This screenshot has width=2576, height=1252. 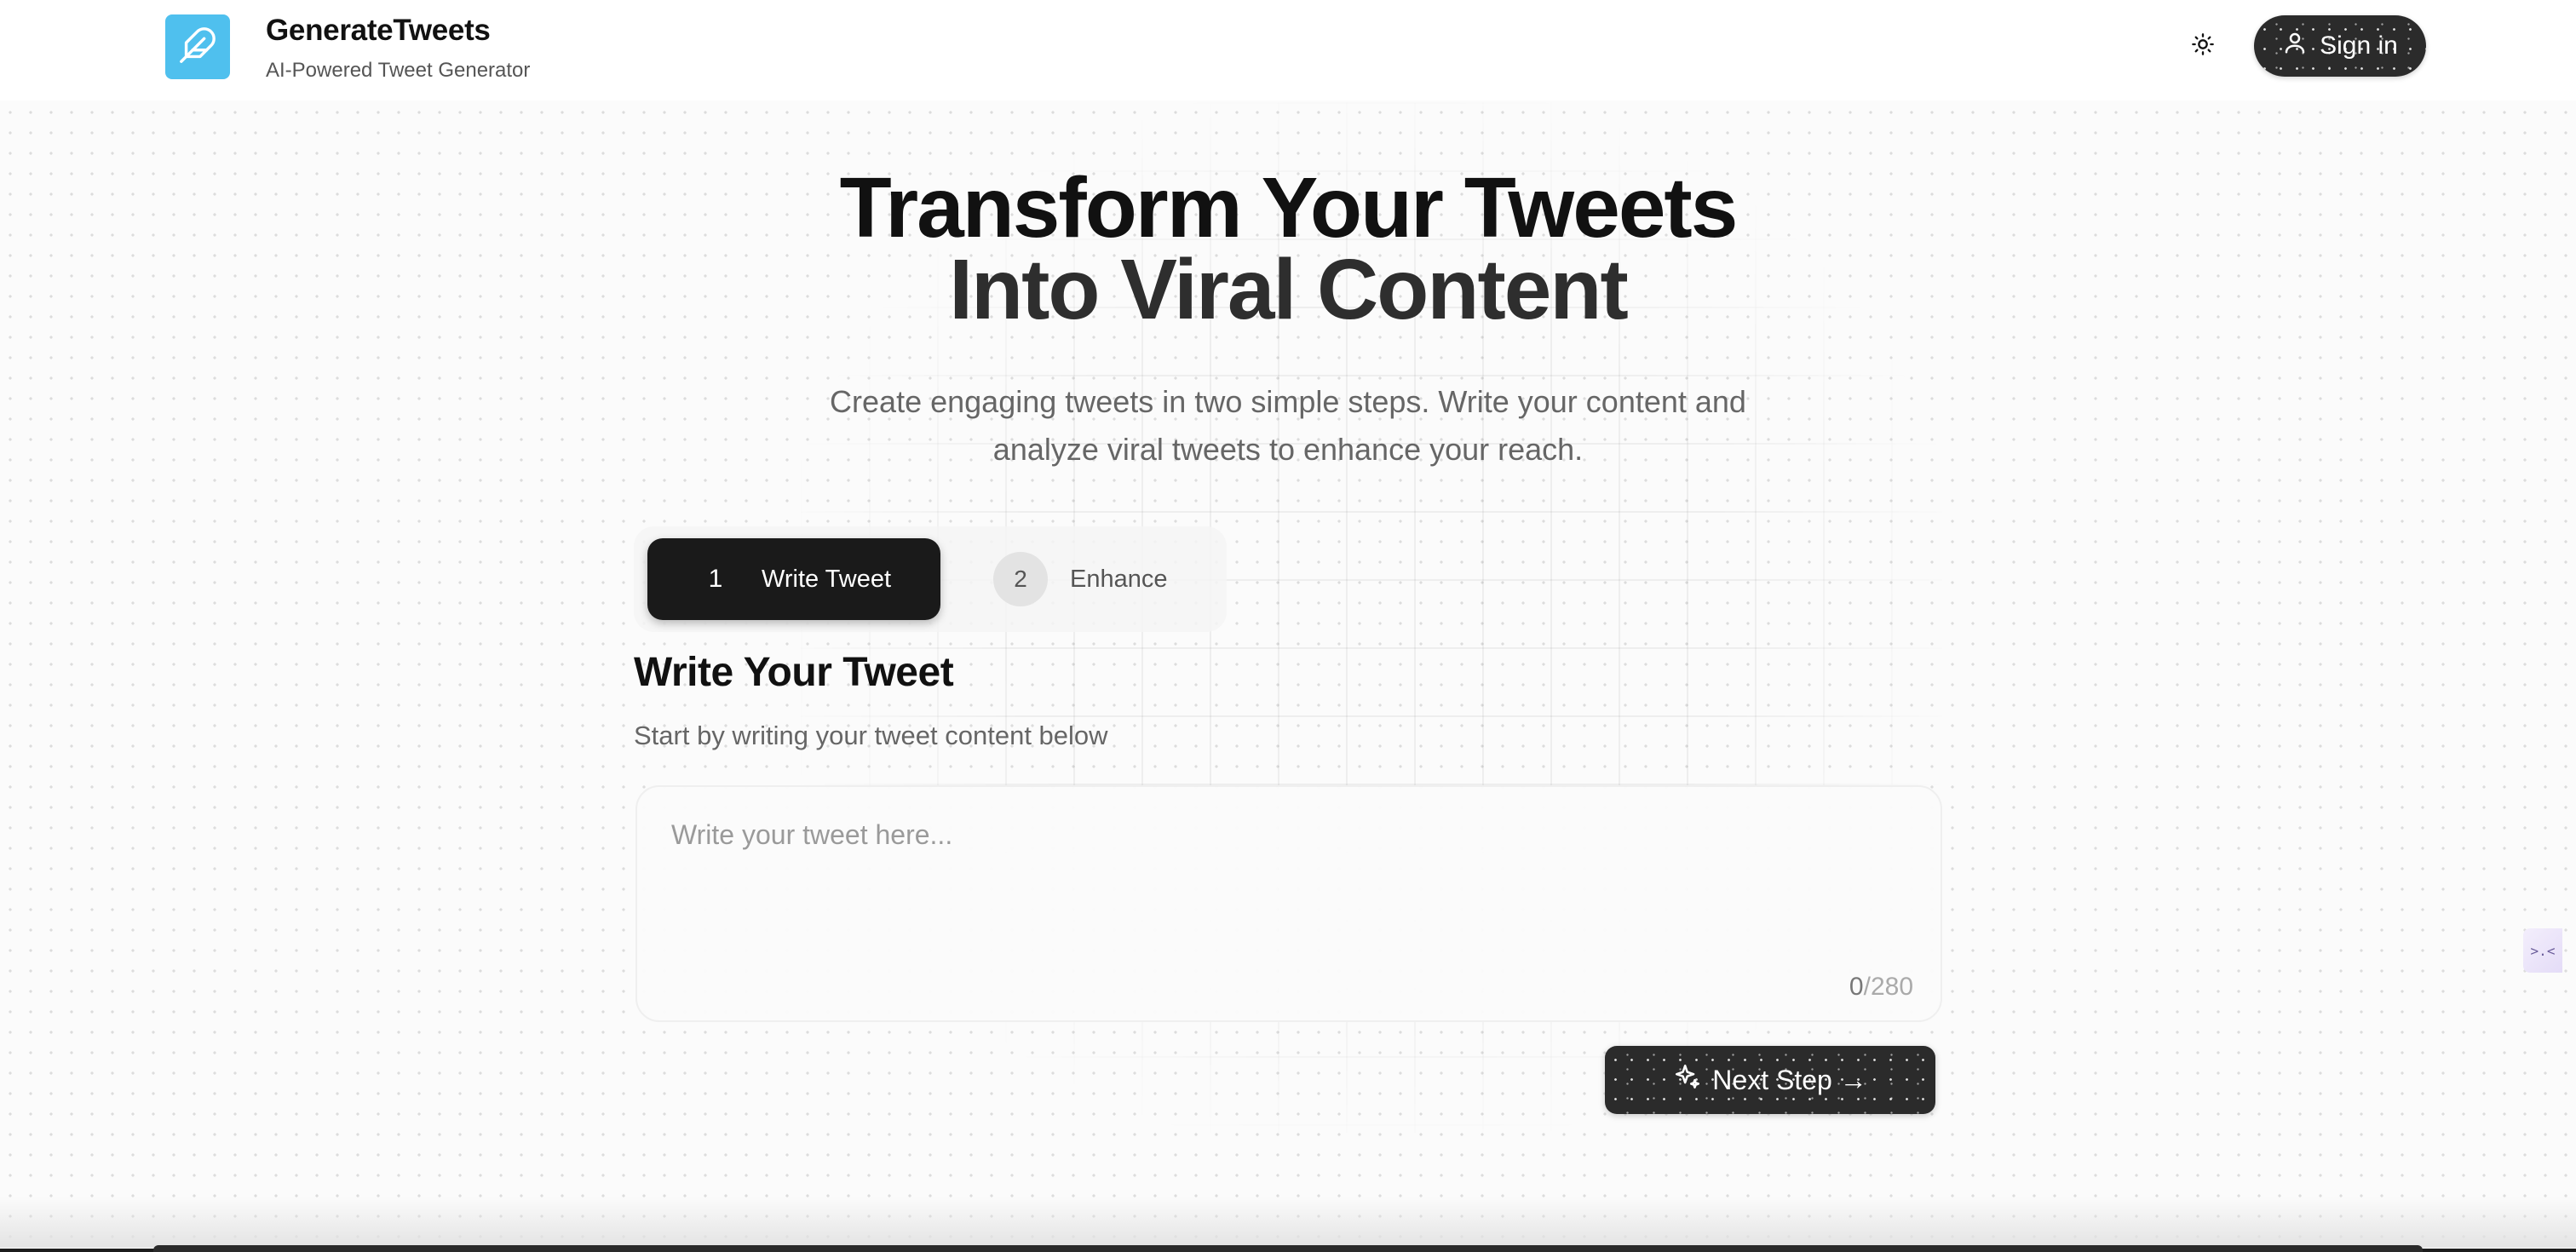 I want to click on tweet-editor: 0/280, so click(x=1288, y=904).